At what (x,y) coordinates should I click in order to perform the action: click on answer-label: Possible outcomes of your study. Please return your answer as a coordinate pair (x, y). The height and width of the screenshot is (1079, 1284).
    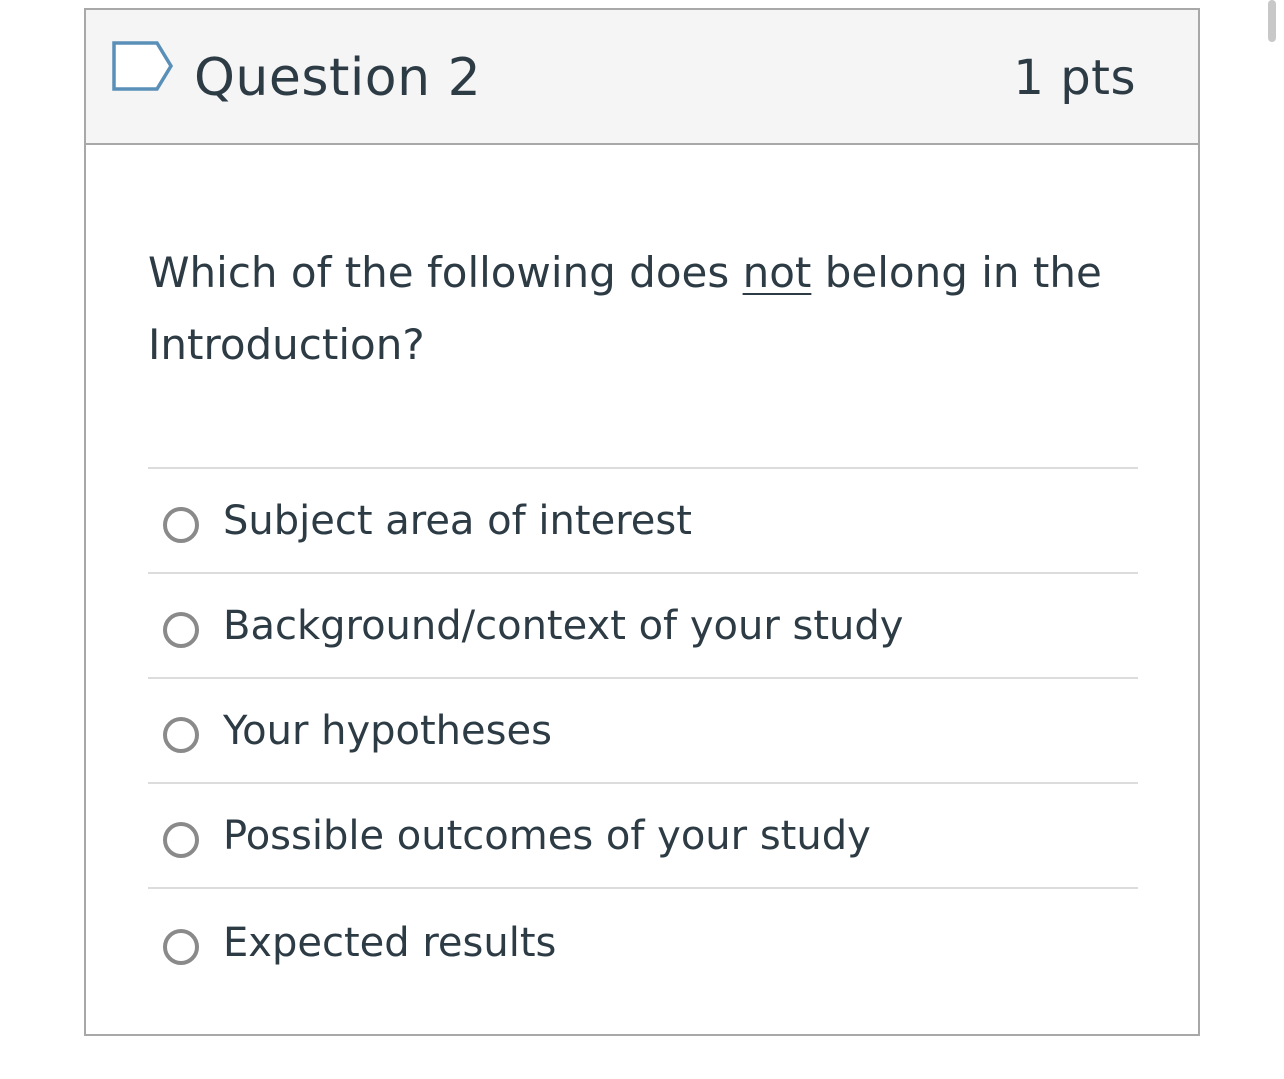
    Looking at the image, I should click on (547, 836).